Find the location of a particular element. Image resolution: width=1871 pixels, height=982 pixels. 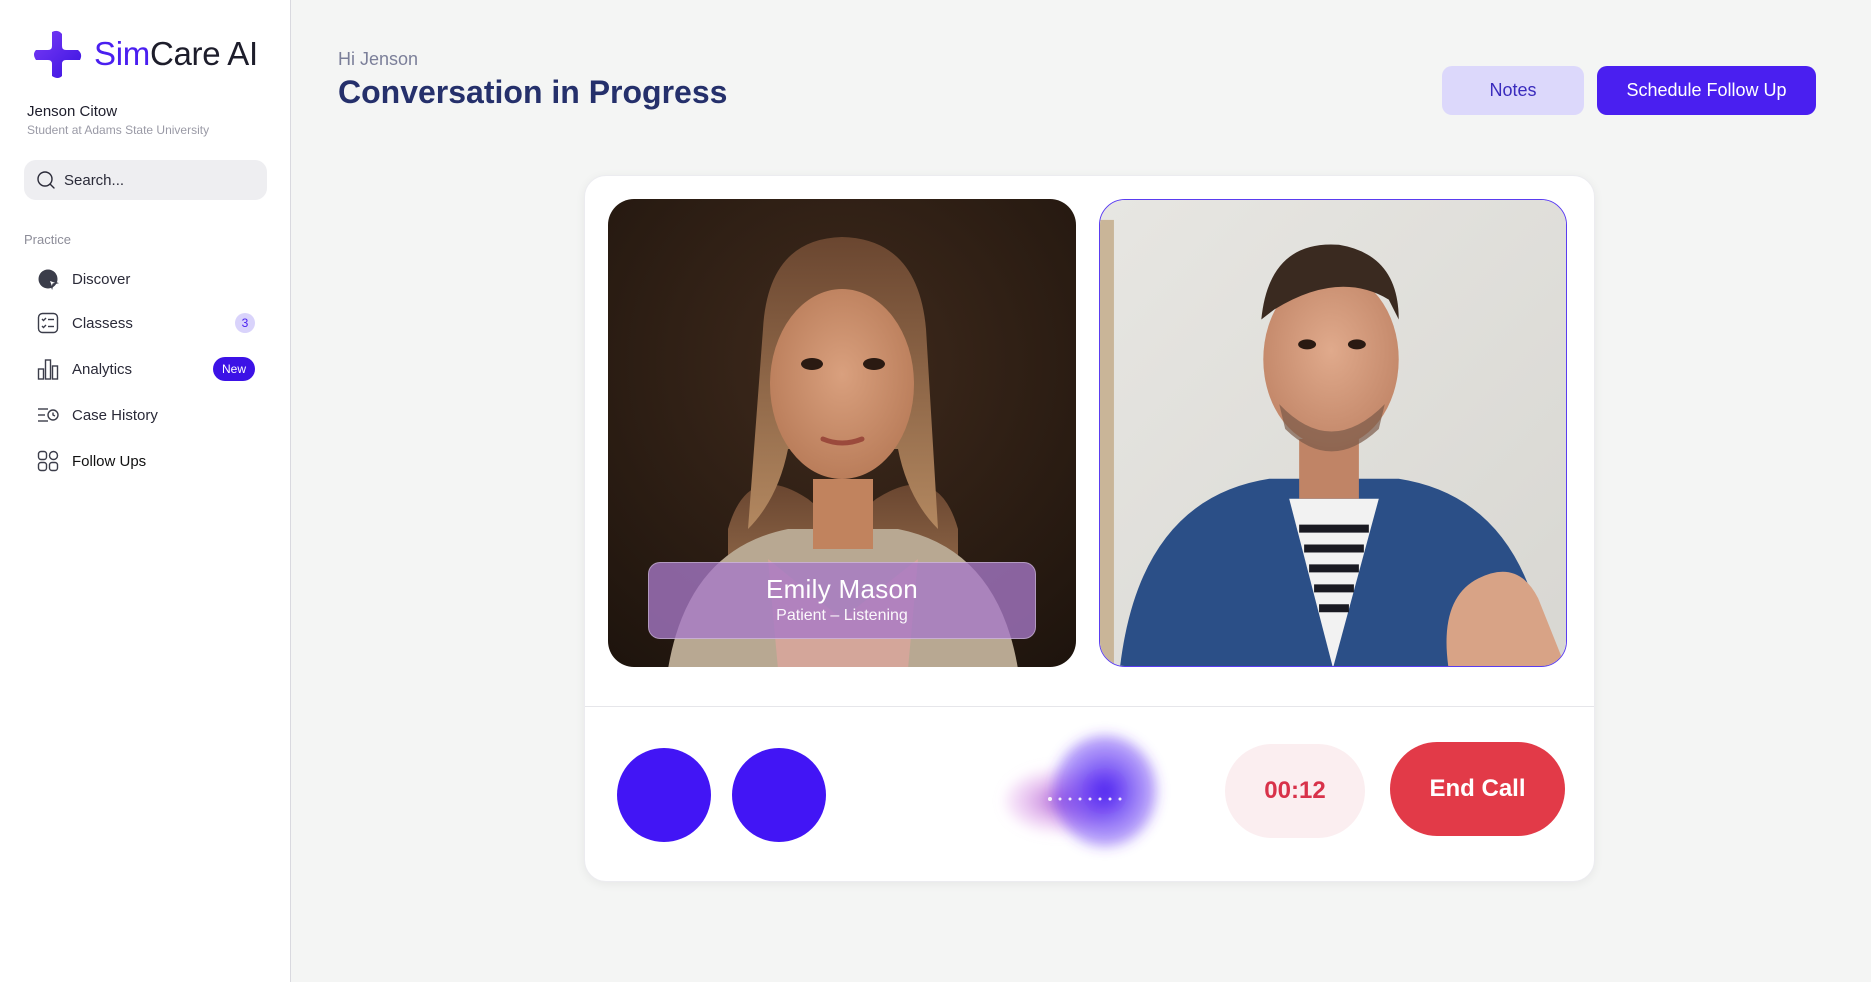

end-call-button: End Call is located at coordinates (1477, 789).